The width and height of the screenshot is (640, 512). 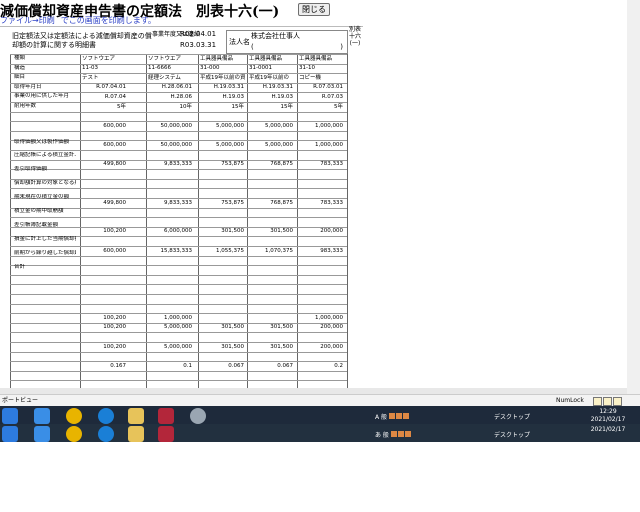 I want to click on table-cell-after: 100,200, so click(x=114, y=231).